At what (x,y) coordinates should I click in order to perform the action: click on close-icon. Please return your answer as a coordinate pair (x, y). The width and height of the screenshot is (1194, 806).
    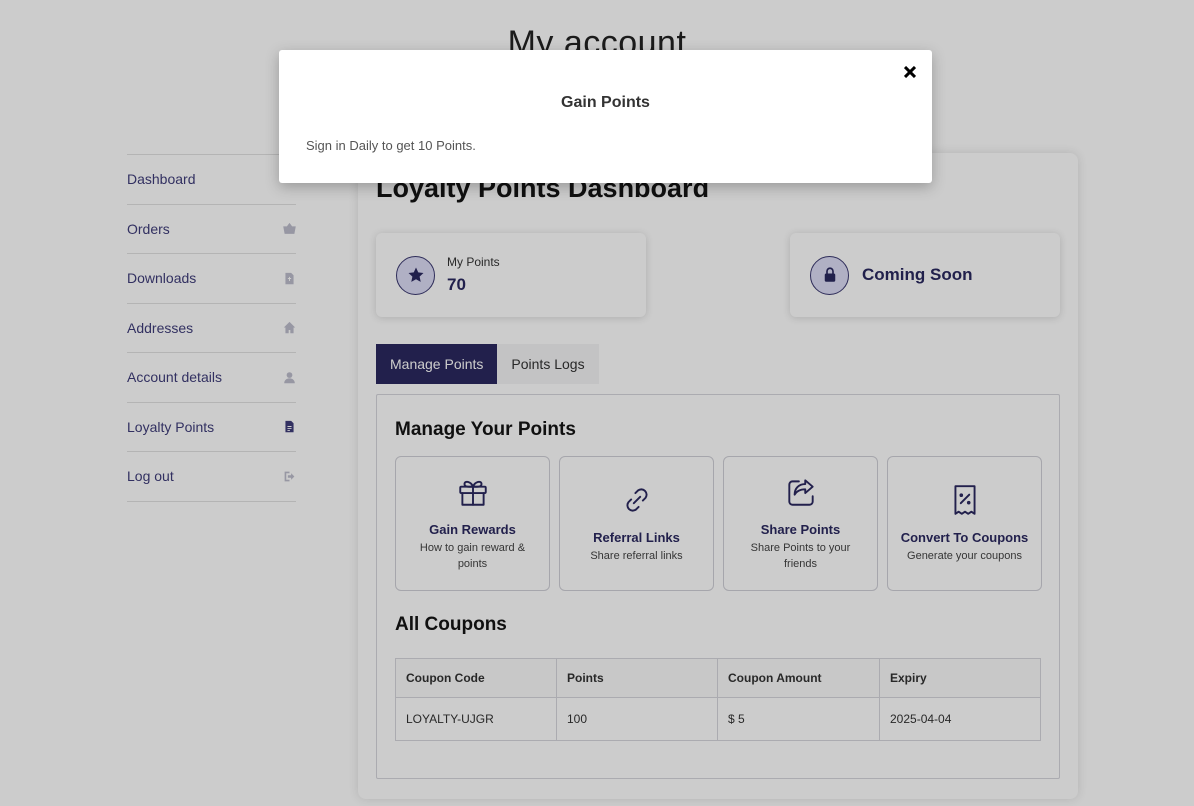
    Looking at the image, I should click on (910, 72).